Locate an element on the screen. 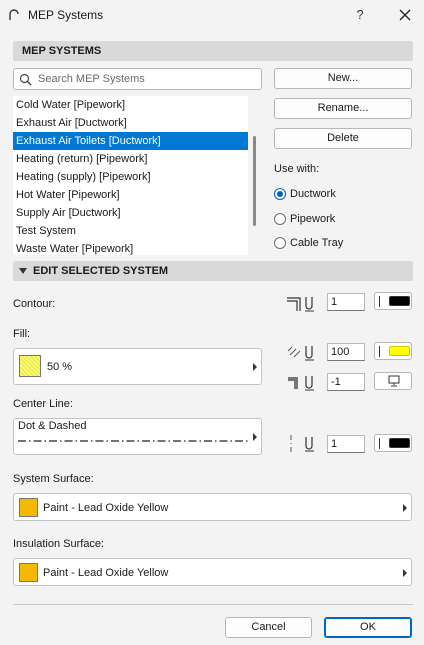 The height and width of the screenshot is (645, 424). radio-label: Cable Tray is located at coordinates (317, 243).